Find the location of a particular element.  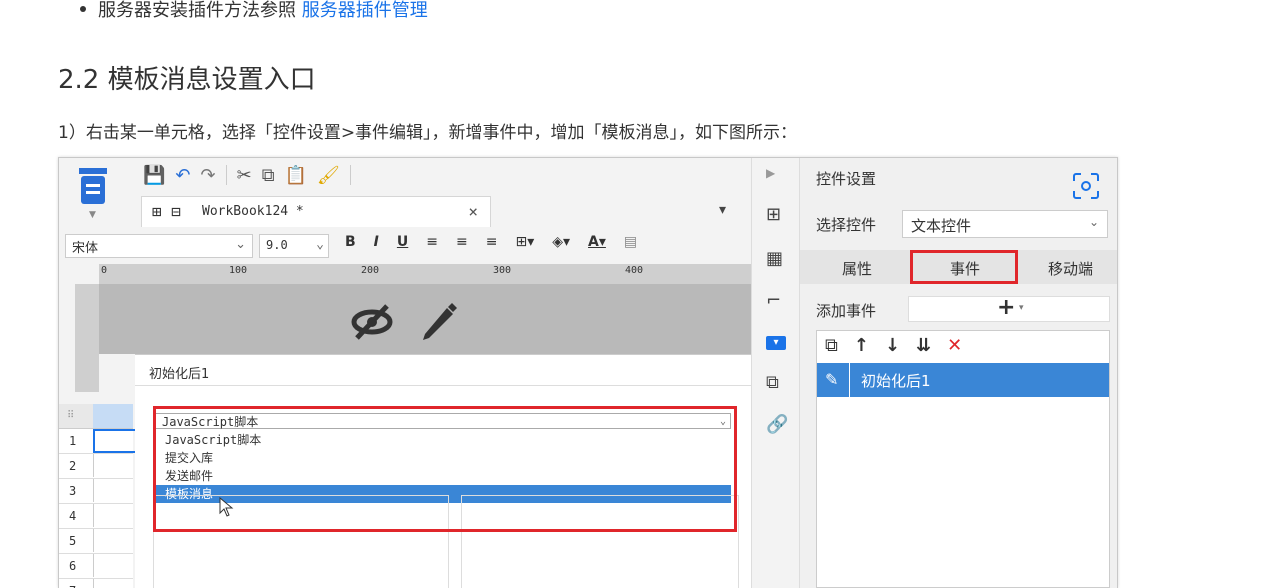

row-number: 3 is located at coordinates (73, 491).